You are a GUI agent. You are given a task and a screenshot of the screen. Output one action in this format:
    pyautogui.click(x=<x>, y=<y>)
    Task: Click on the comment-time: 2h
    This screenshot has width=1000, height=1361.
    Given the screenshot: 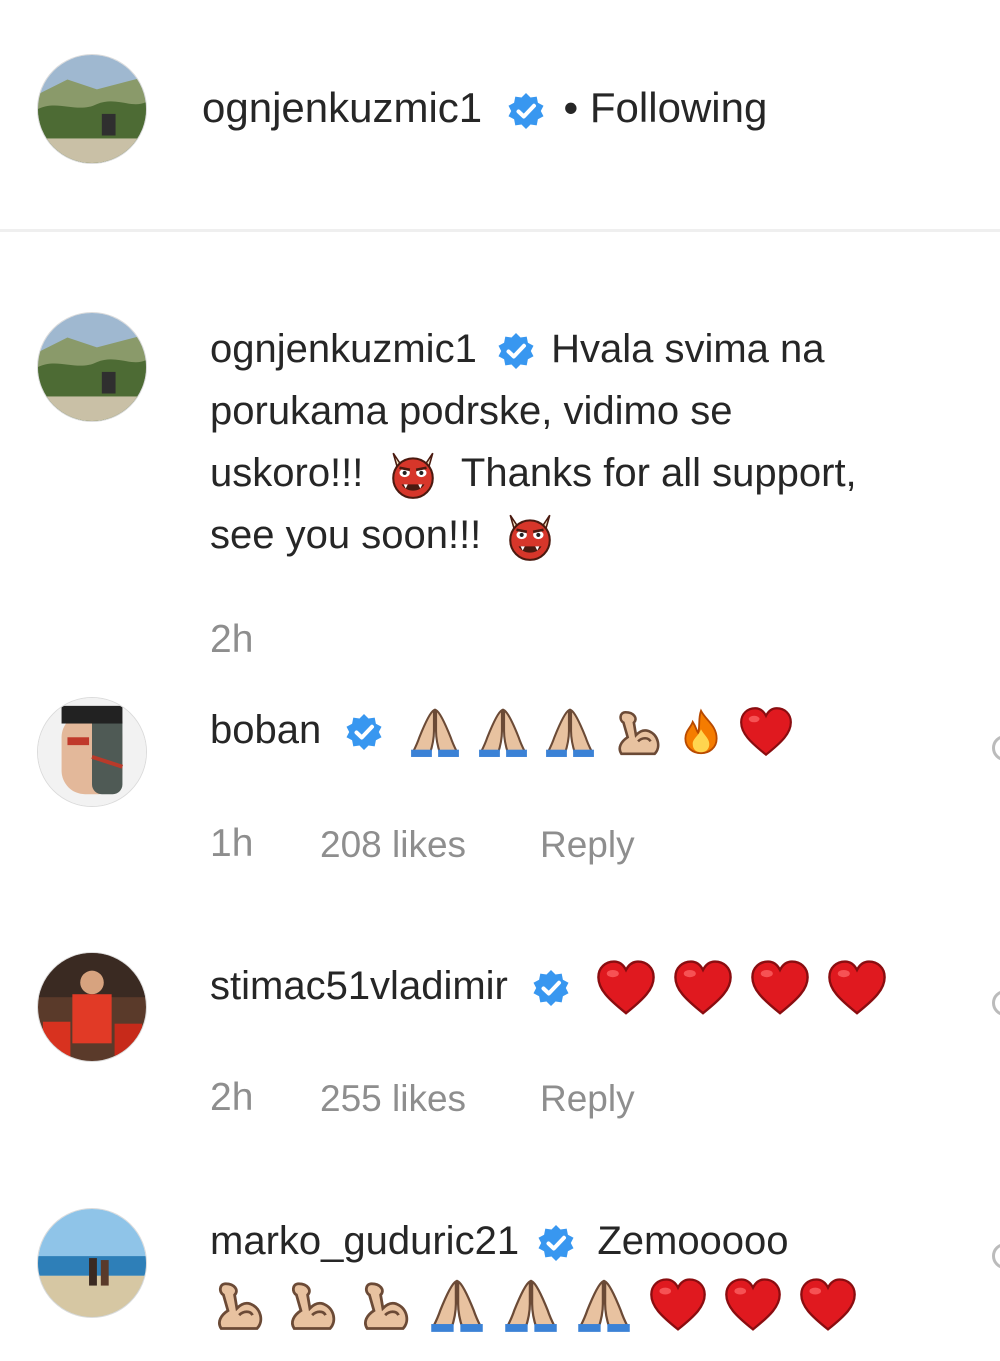 What is the action you would take?
    pyautogui.click(x=232, y=1097)
    